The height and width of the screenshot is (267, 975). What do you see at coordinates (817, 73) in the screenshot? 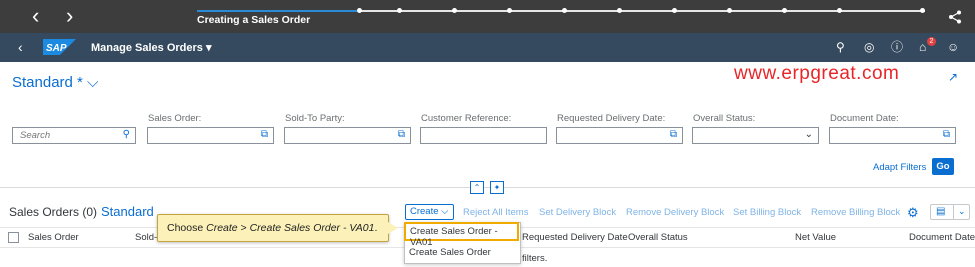
I see `watermark: www.erpgreat.com` at bounding box center [817, 73].